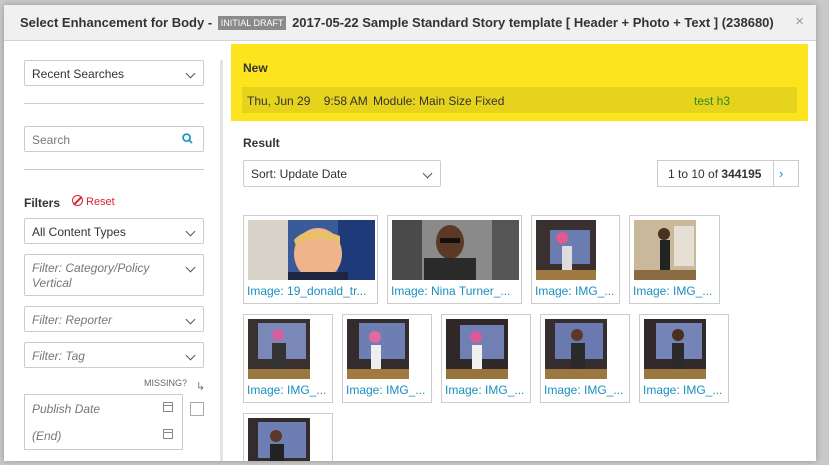  What do you see at coordinates (51, 140) in the screenshot?
I see `search-placeholder: Search` at bounding box center [51, 140].